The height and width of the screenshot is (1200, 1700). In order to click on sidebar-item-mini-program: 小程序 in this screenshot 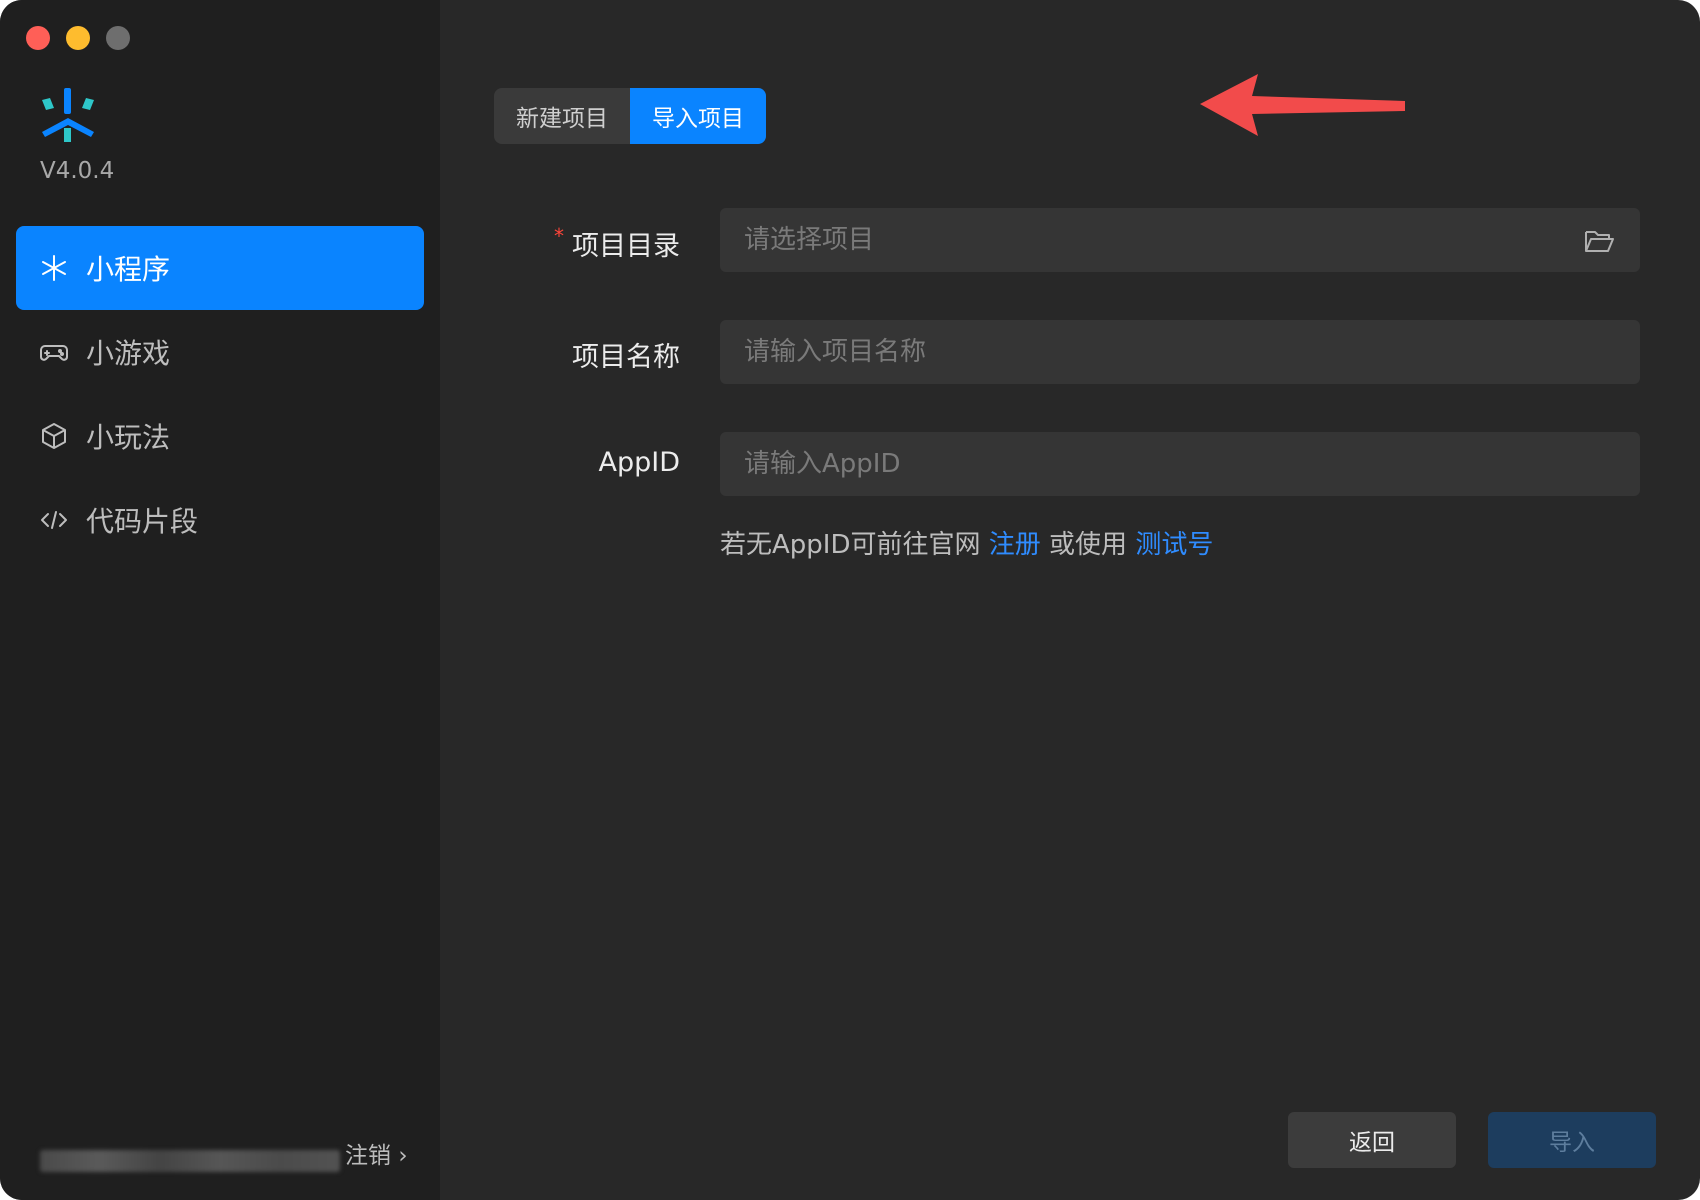, I will do `click(220, 268)`.